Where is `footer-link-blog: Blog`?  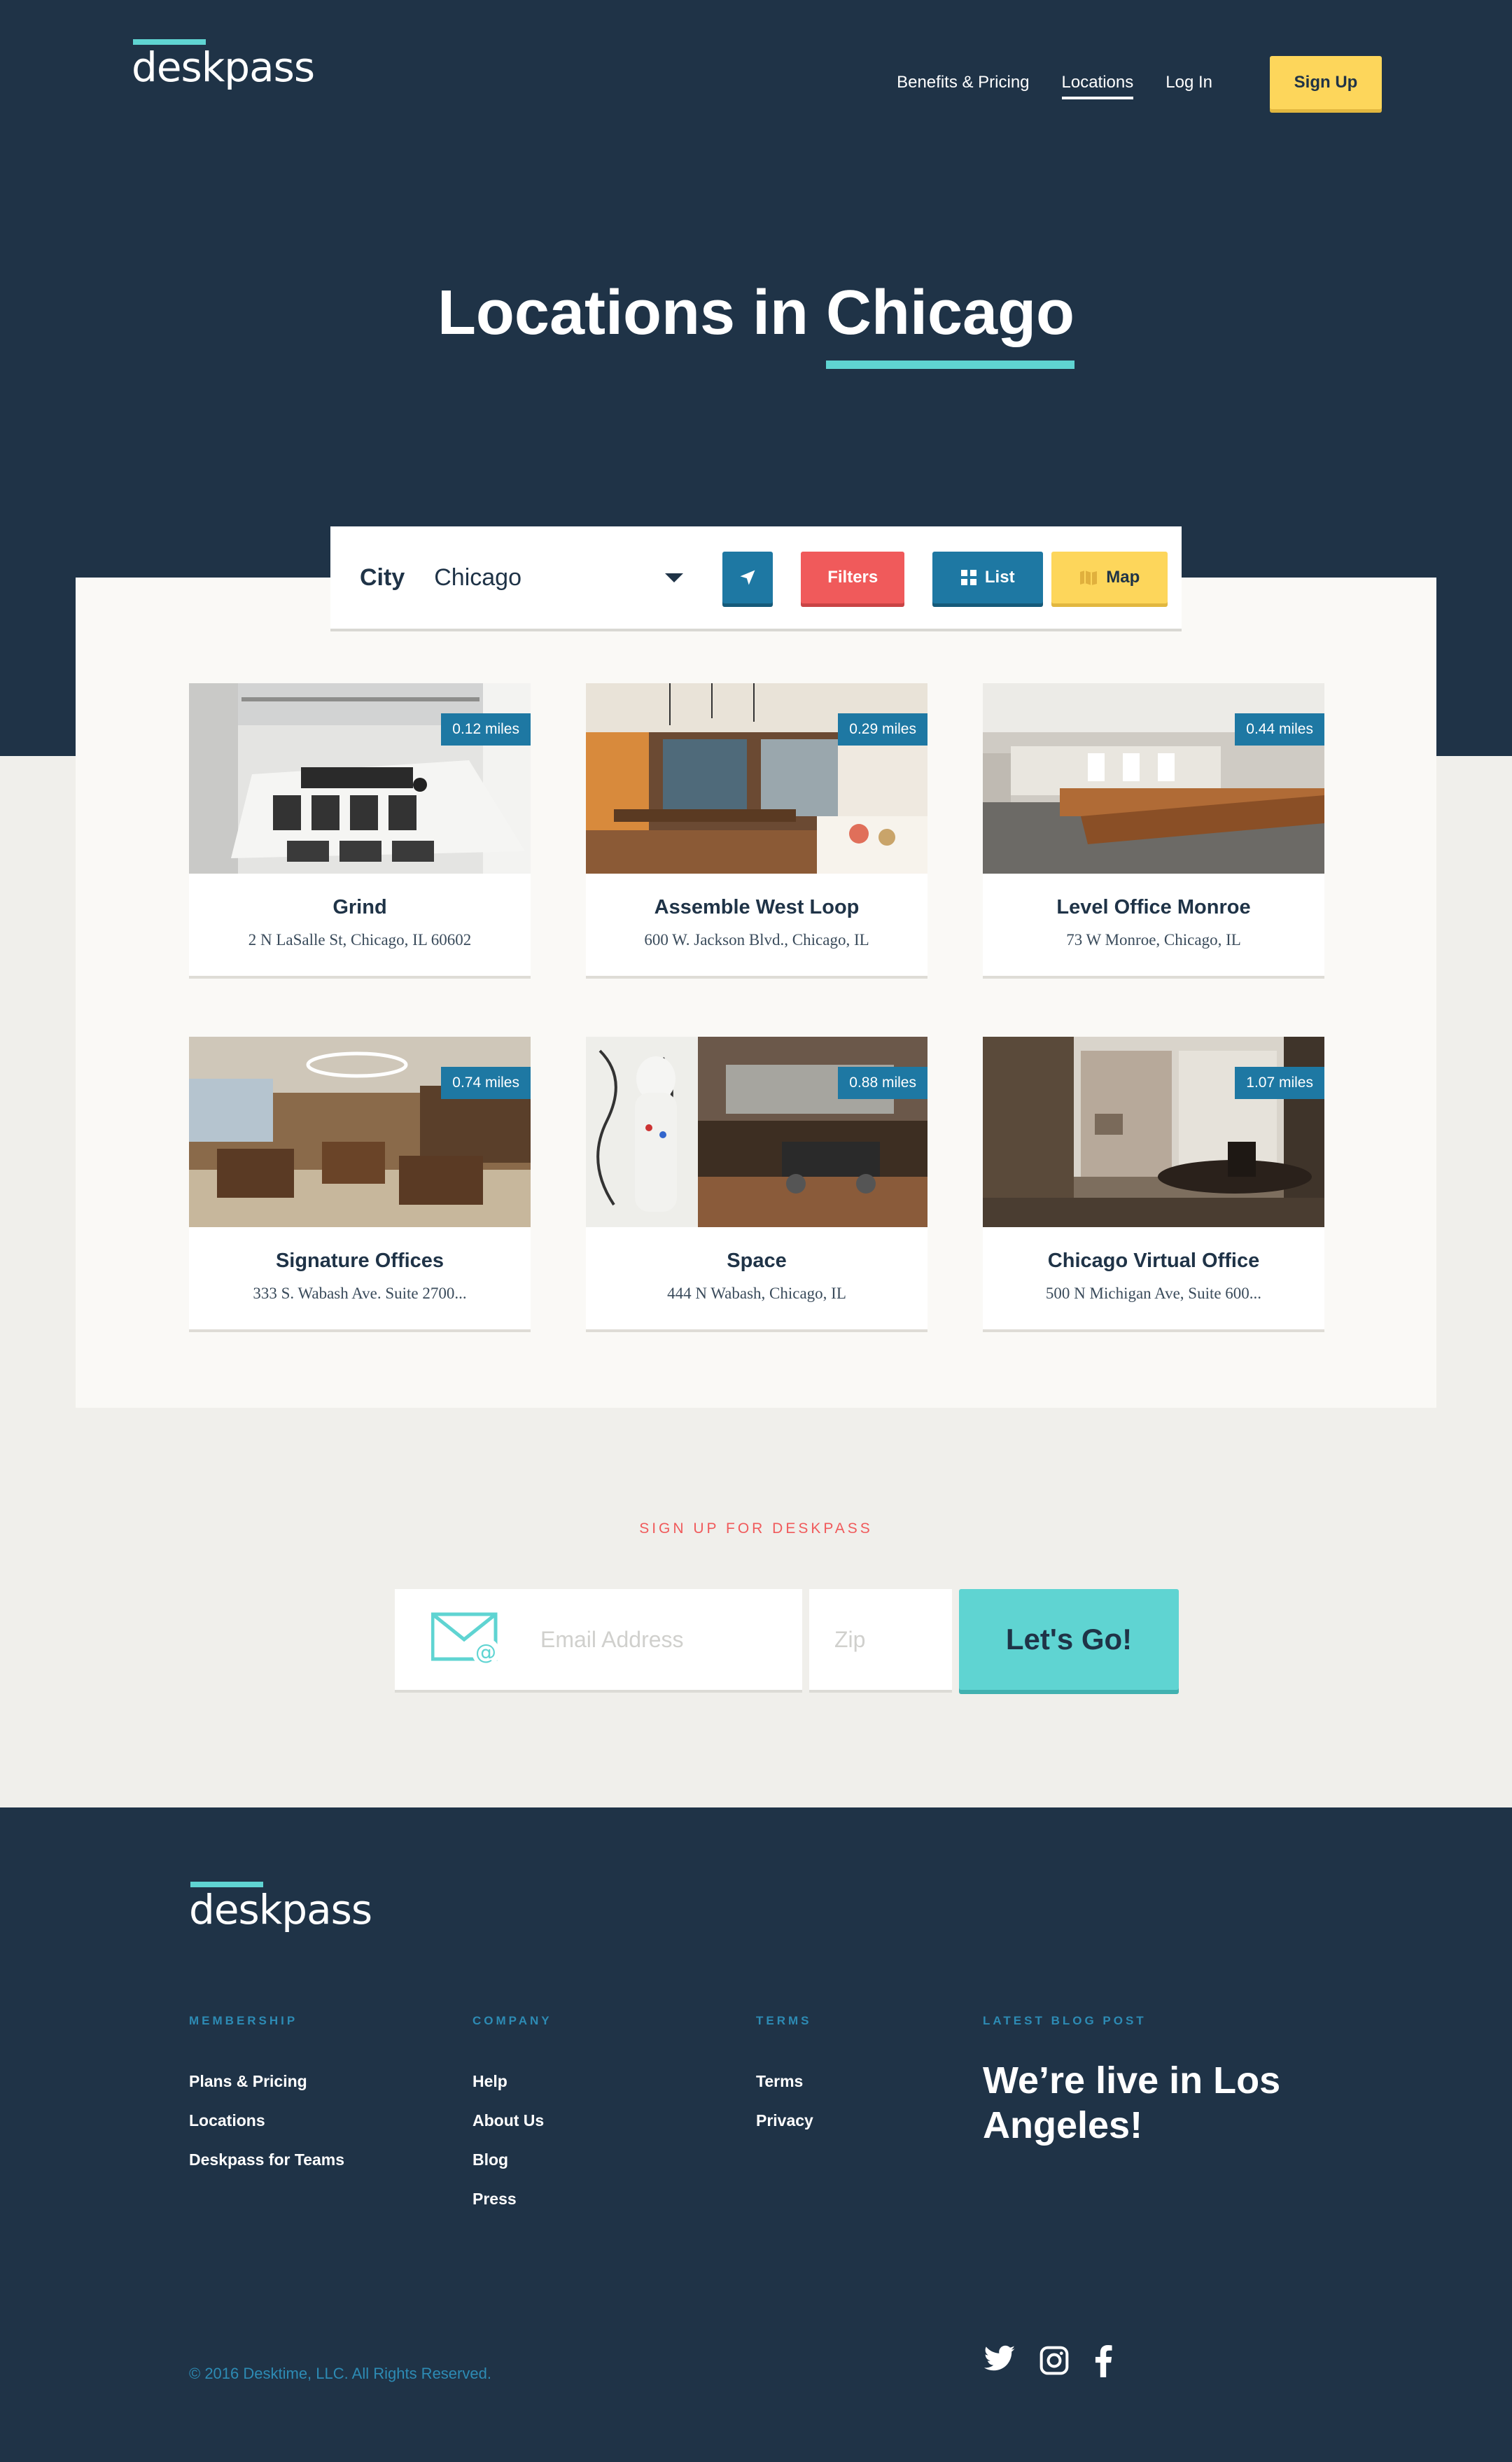
footer-link-blog: Blog is located at coordinates (490, 2159).